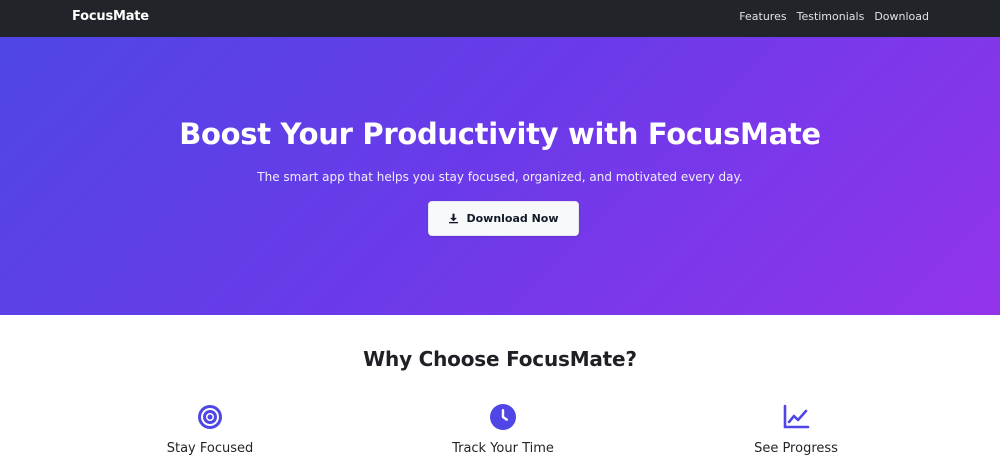 The width and height of the screenshot is (1000, 459). What do you see at coordinates (796, 417) in the screenshot?
I see `chart-line-icon` at bounding box center [796, 417].